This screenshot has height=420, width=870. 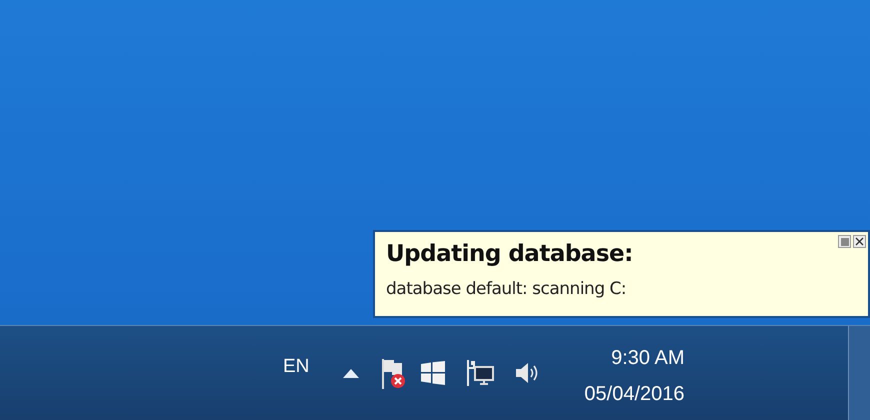 I want to click on close-icon, so click(x=859, y=241).